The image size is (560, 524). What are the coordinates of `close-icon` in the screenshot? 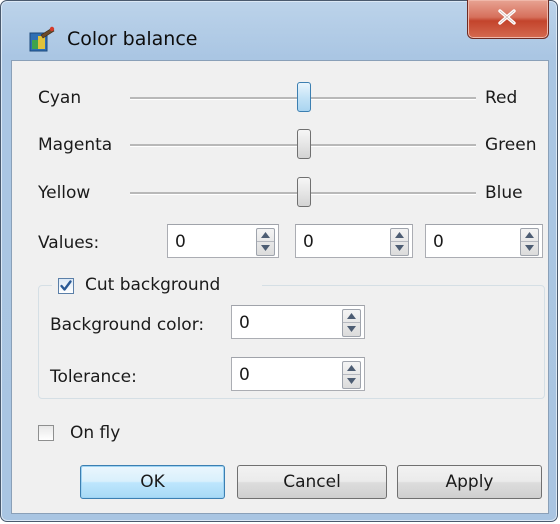 It's located at (507, 17).